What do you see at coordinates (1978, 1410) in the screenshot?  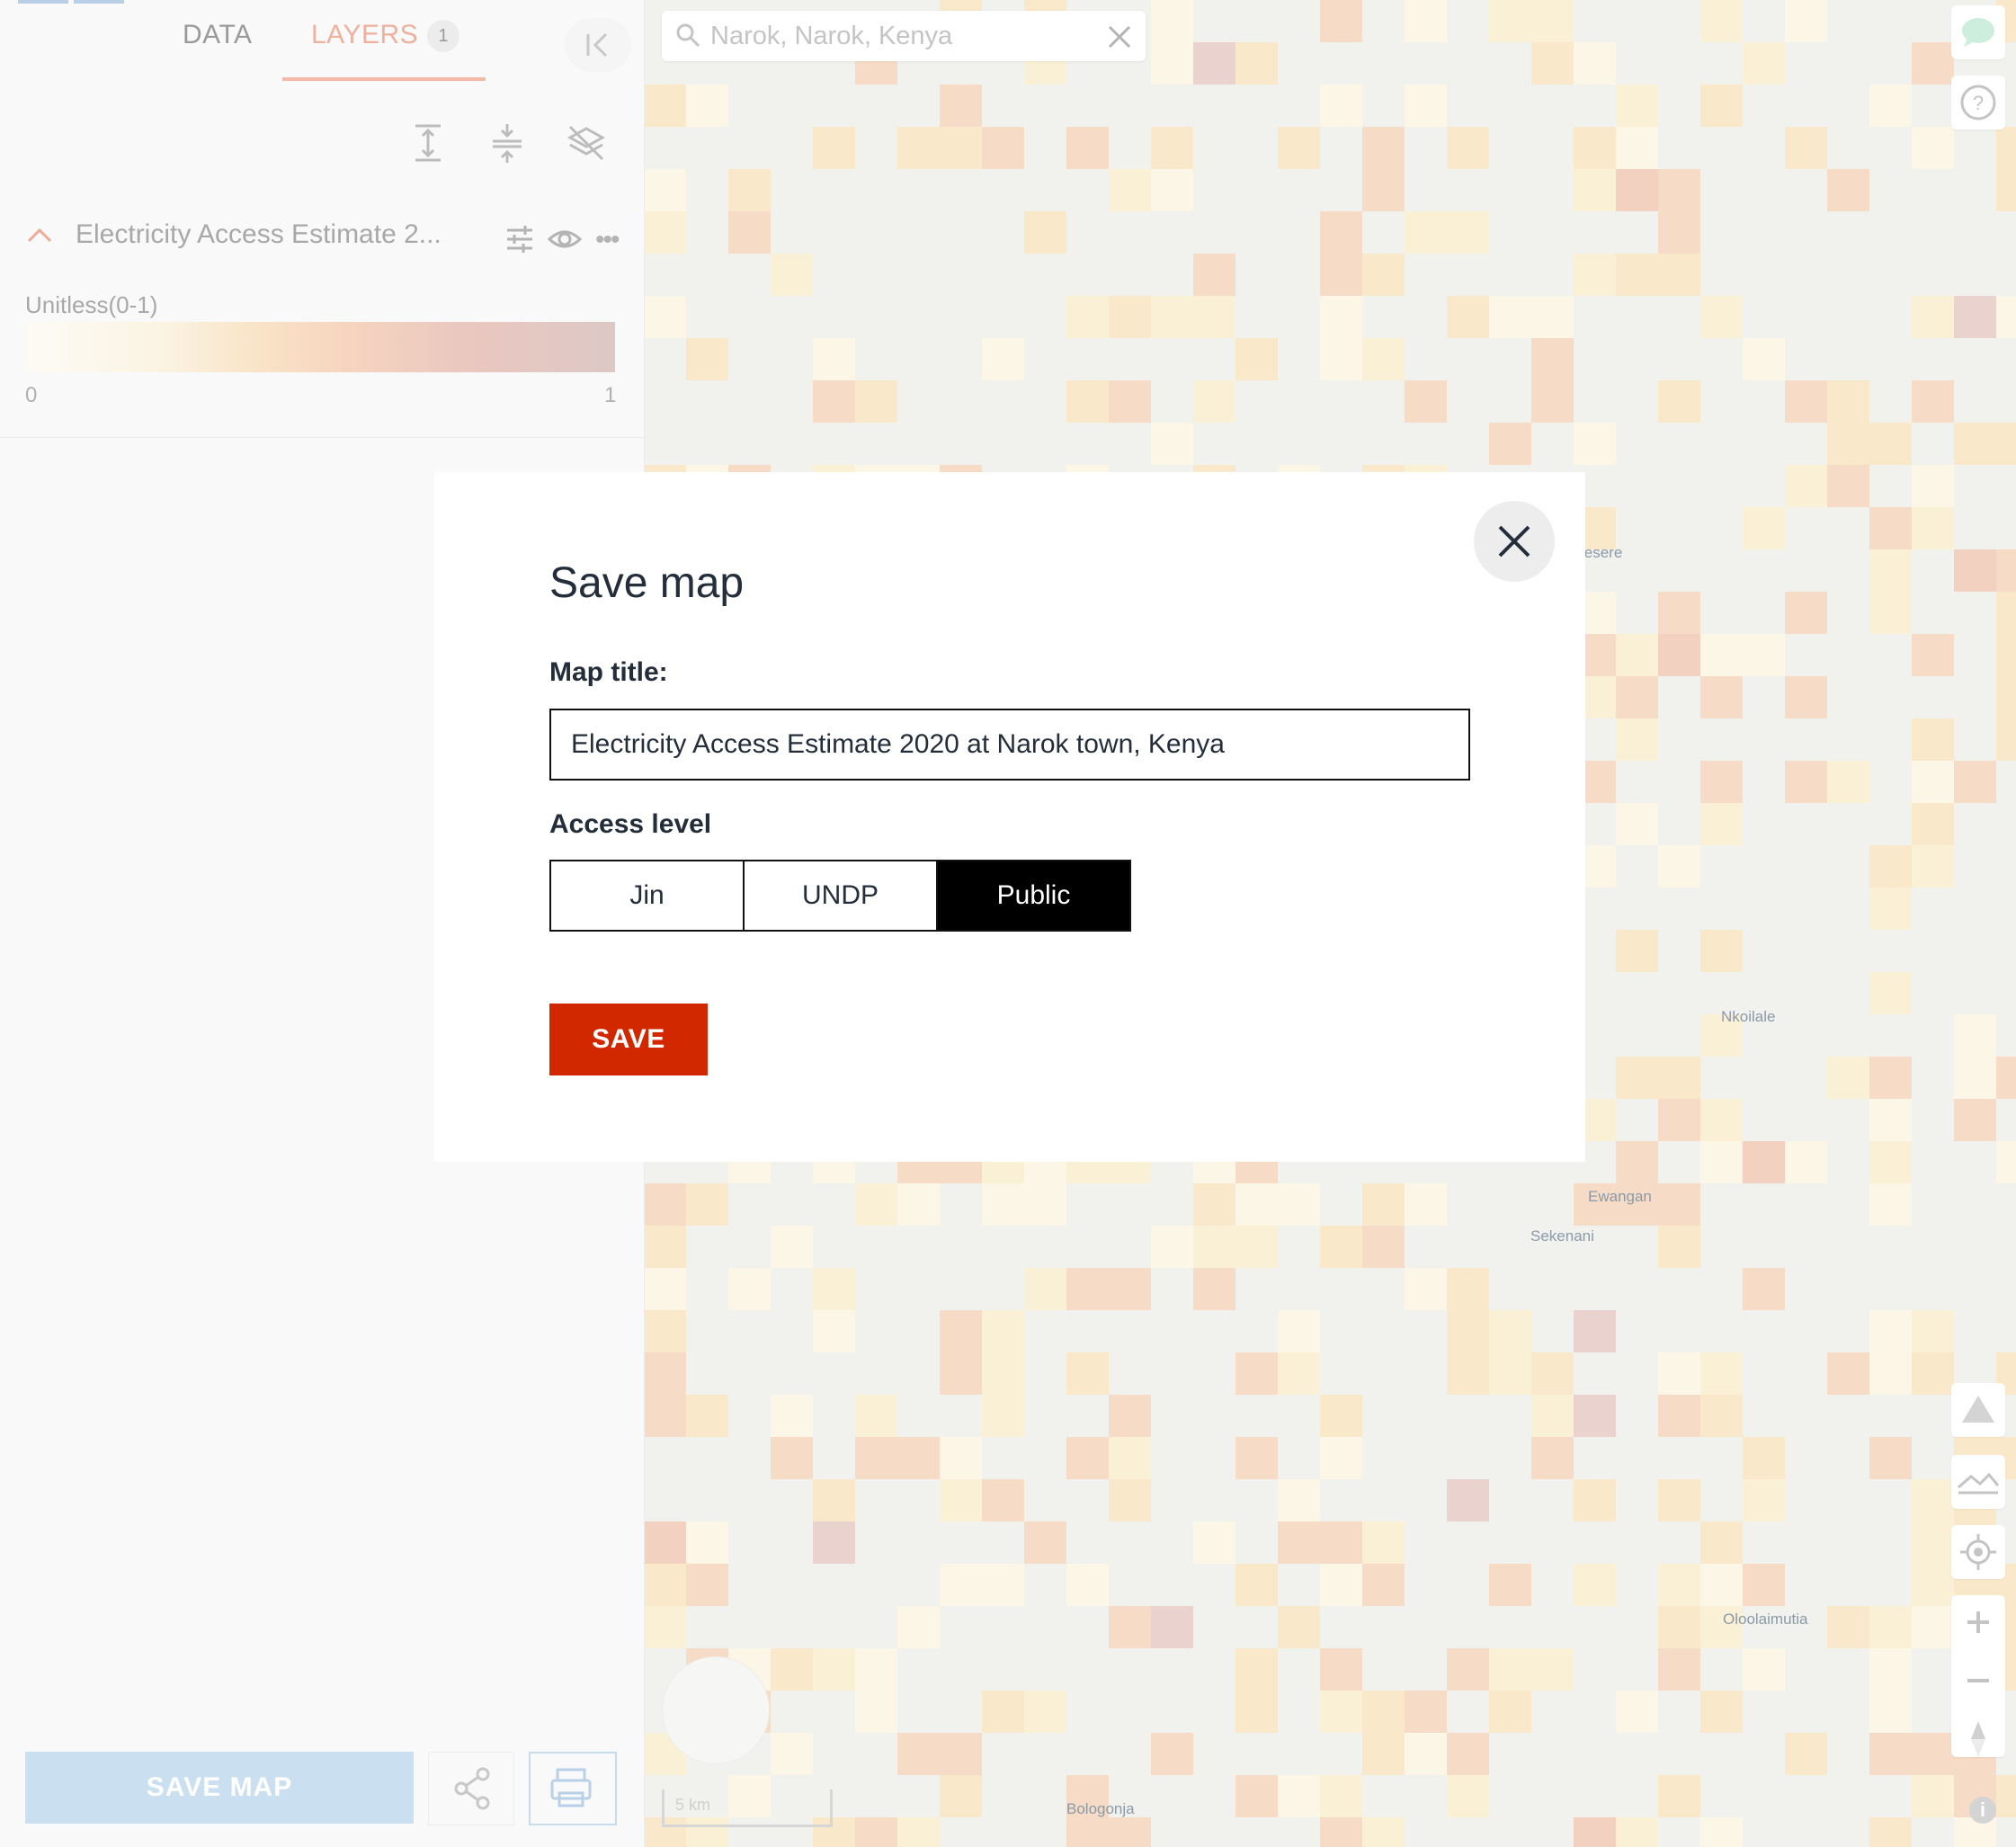 I see `terrain-button` at bounding box center [1978, 1410].